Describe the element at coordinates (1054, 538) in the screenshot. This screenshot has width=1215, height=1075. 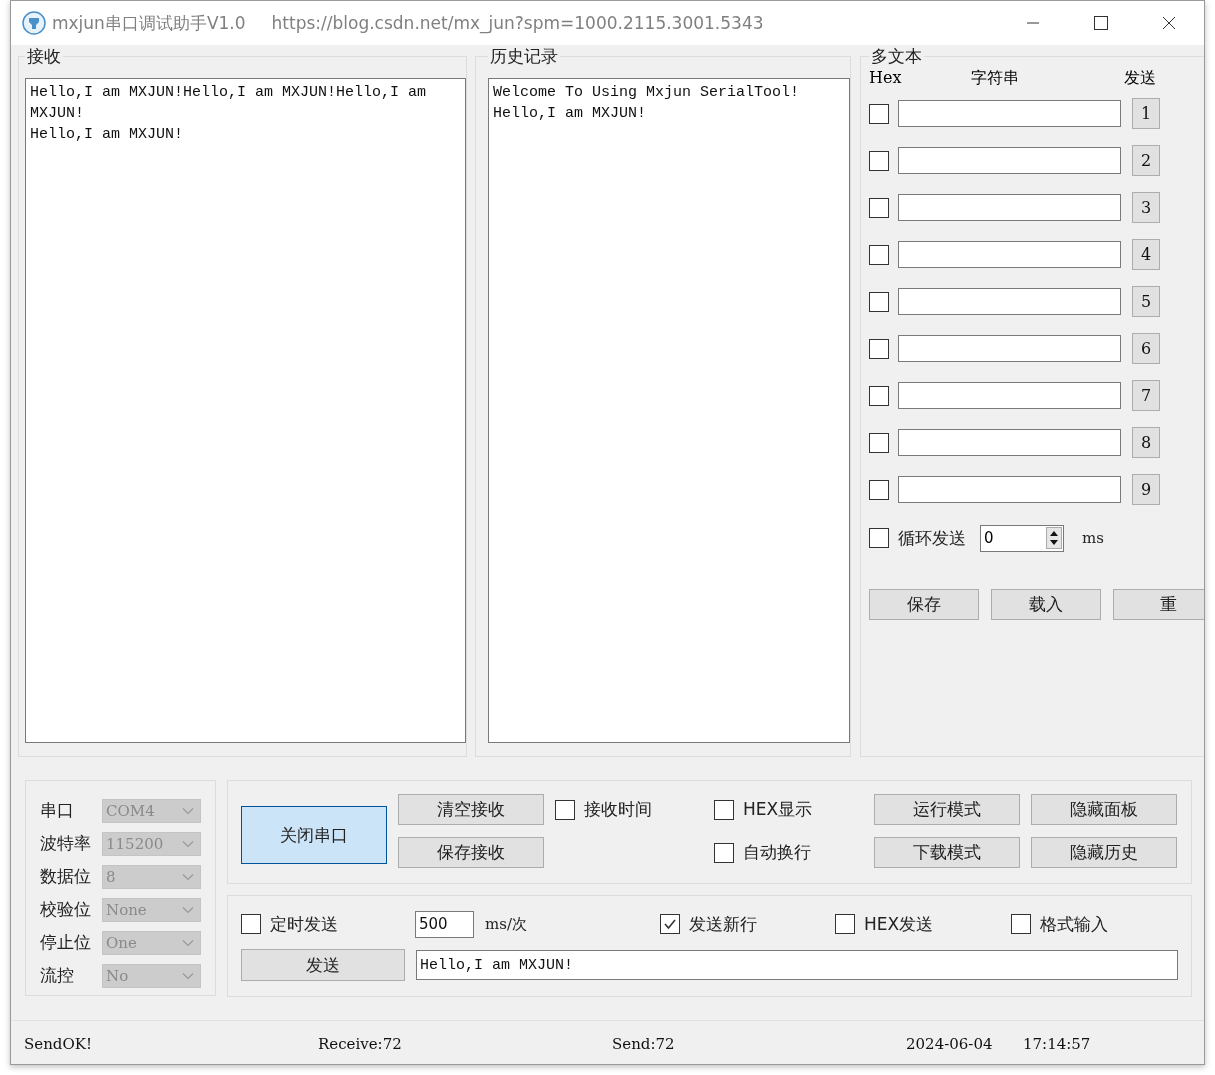
I see `spinner-arrows-icon` at that location.